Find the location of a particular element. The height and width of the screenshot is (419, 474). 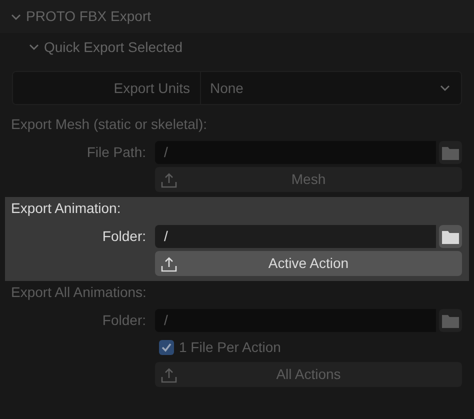

field-label: File Path: is located at coordinates (116, 152).